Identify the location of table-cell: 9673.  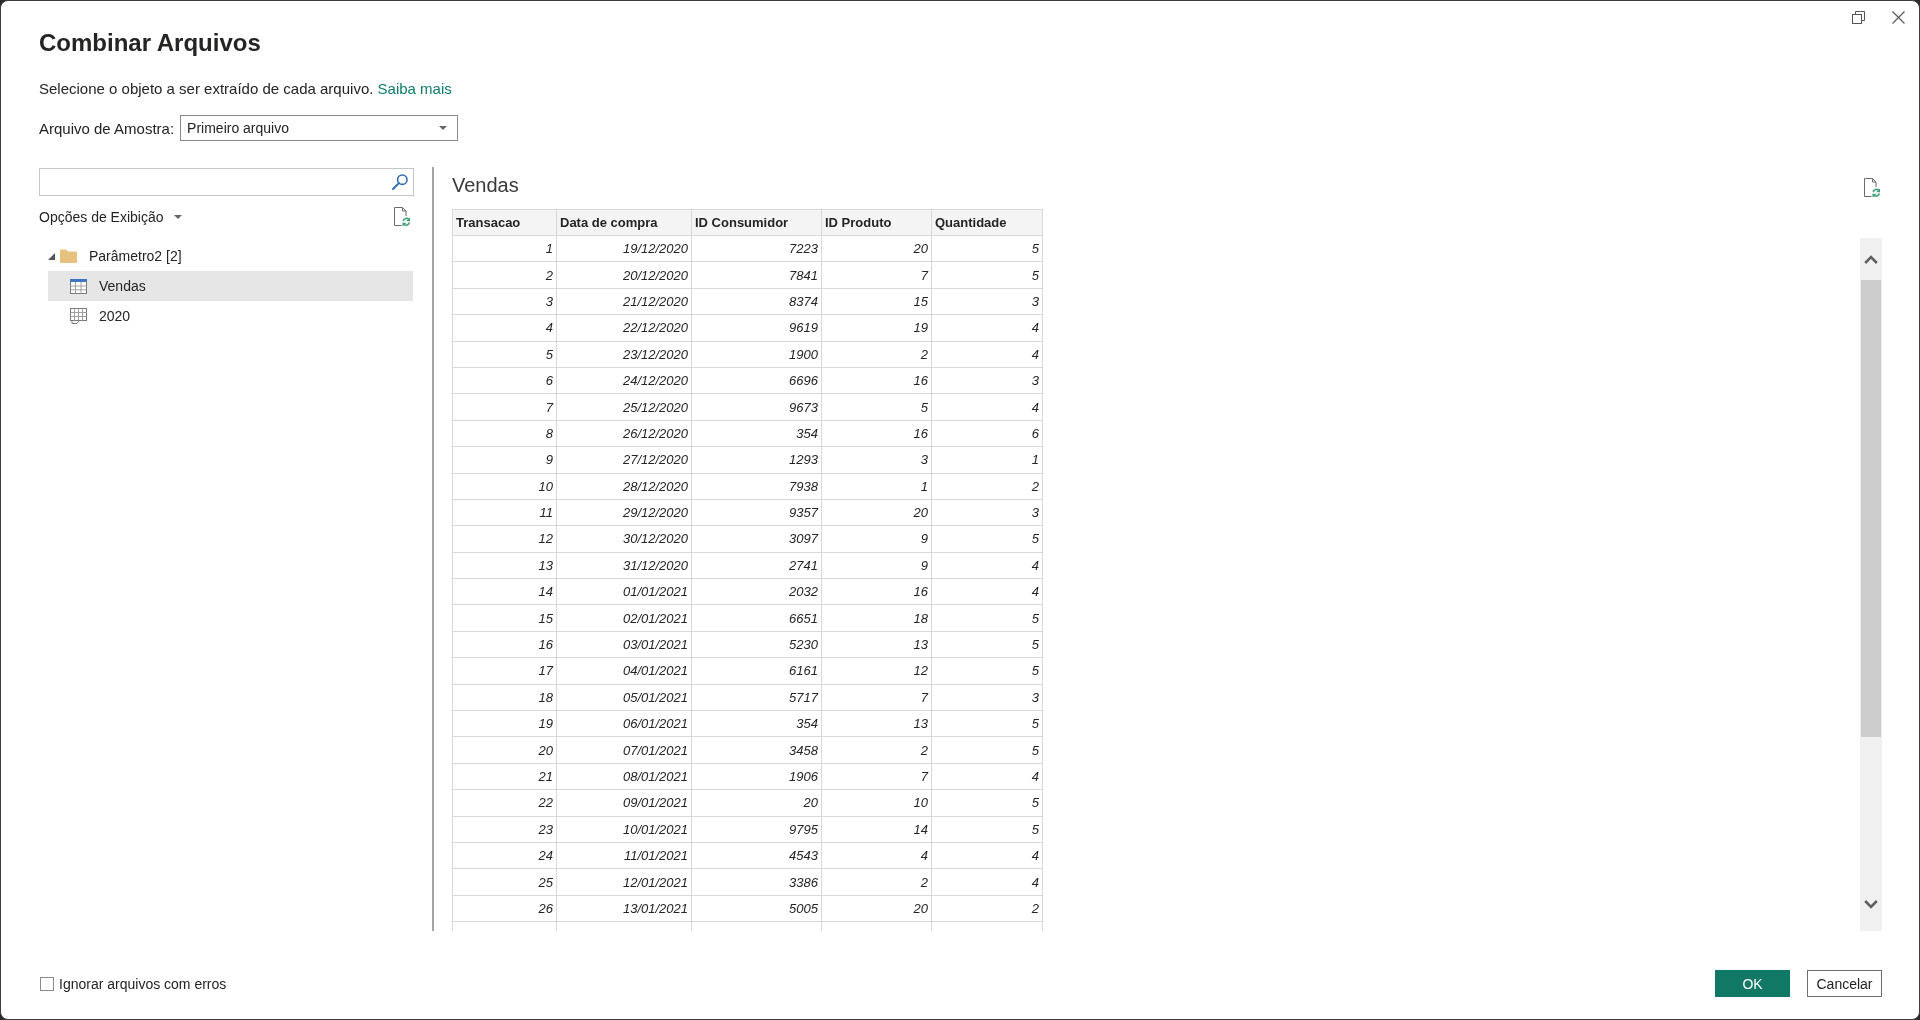
(757, 407).